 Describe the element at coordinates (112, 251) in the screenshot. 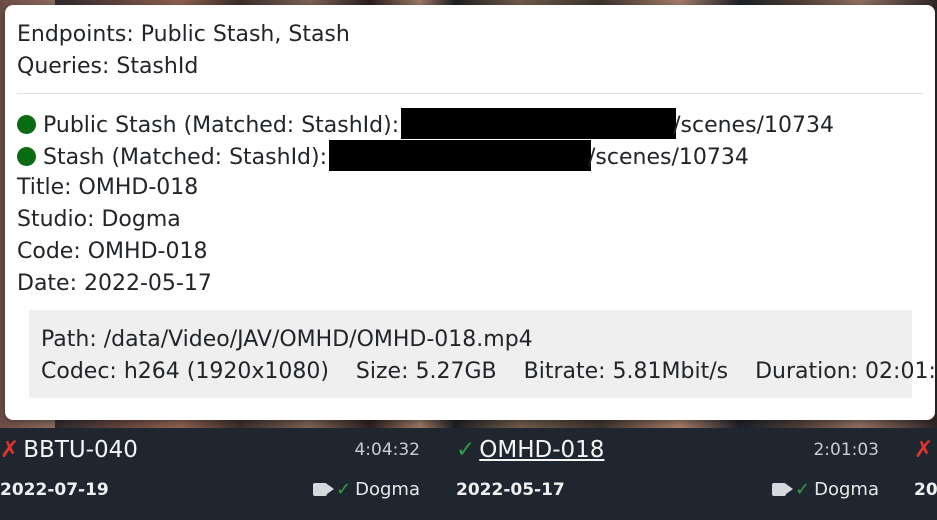

I see `code-line: Code: OMHD-018` at that location.